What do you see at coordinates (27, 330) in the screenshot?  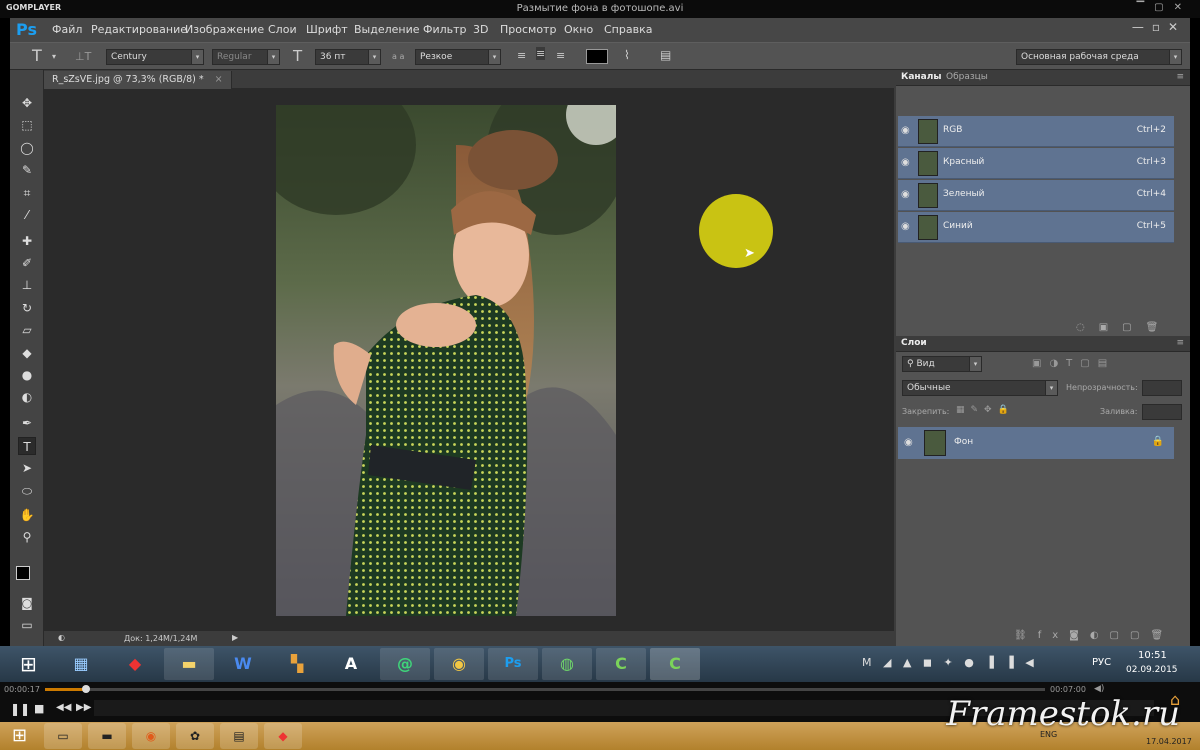 I see `eraser-tool-icon: ▱` at bounding box center [27, 330].